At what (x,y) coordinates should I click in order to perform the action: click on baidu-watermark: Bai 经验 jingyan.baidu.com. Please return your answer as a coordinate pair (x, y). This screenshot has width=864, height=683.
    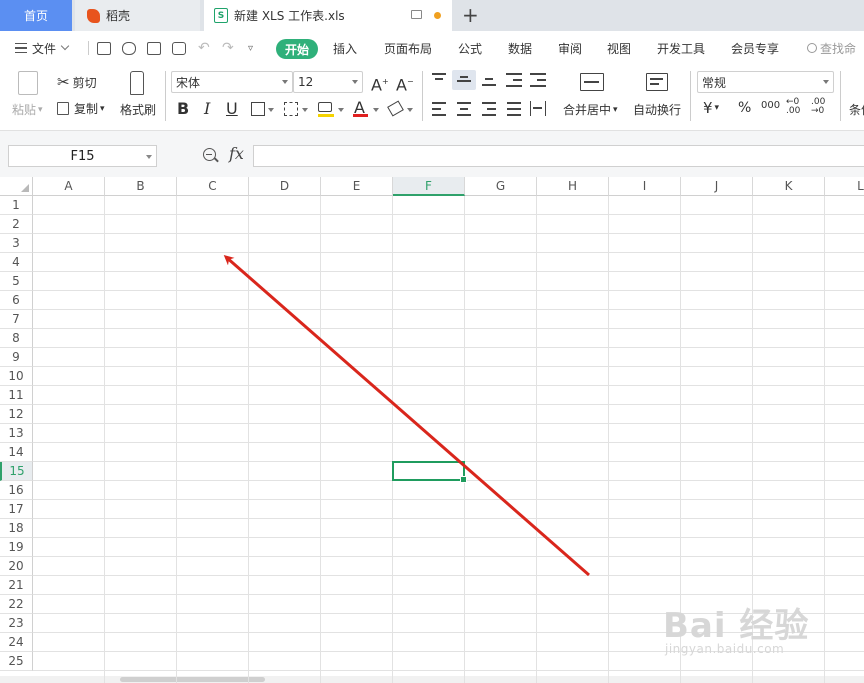
    Looking at the image, I should click on (743, 626).